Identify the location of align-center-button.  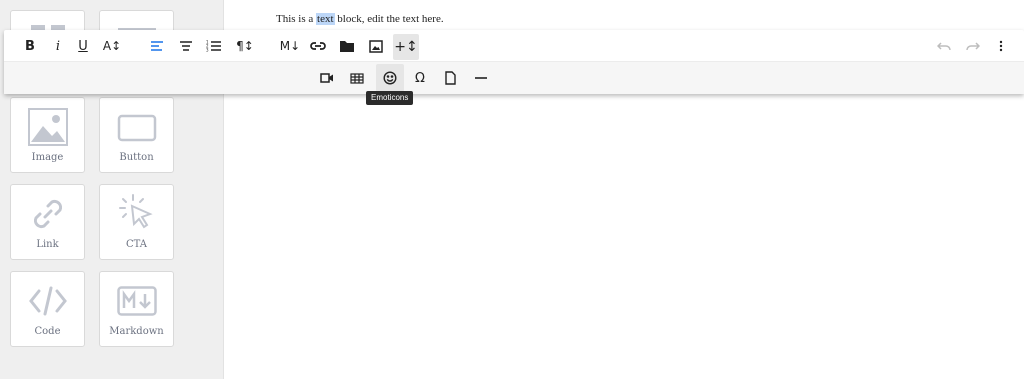
(186, 46).